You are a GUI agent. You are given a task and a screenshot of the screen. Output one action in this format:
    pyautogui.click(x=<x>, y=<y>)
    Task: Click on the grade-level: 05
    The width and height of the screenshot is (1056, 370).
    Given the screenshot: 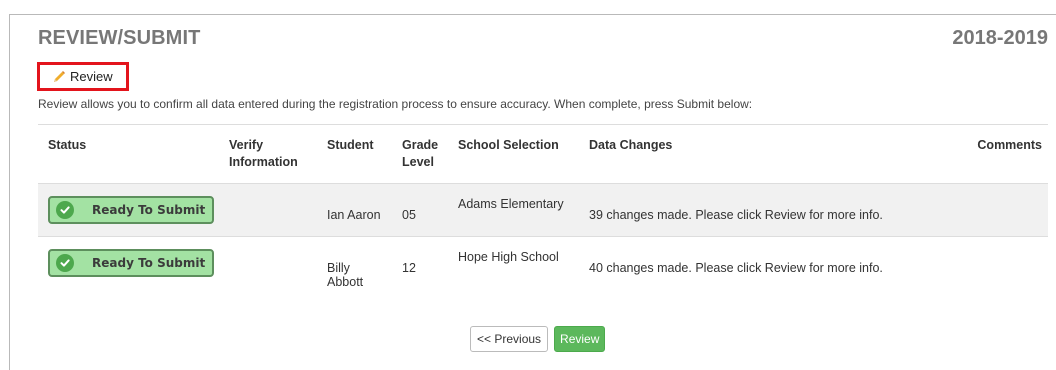 What is the action you would take?
    pyautogui.click(x=409, y=215)
    